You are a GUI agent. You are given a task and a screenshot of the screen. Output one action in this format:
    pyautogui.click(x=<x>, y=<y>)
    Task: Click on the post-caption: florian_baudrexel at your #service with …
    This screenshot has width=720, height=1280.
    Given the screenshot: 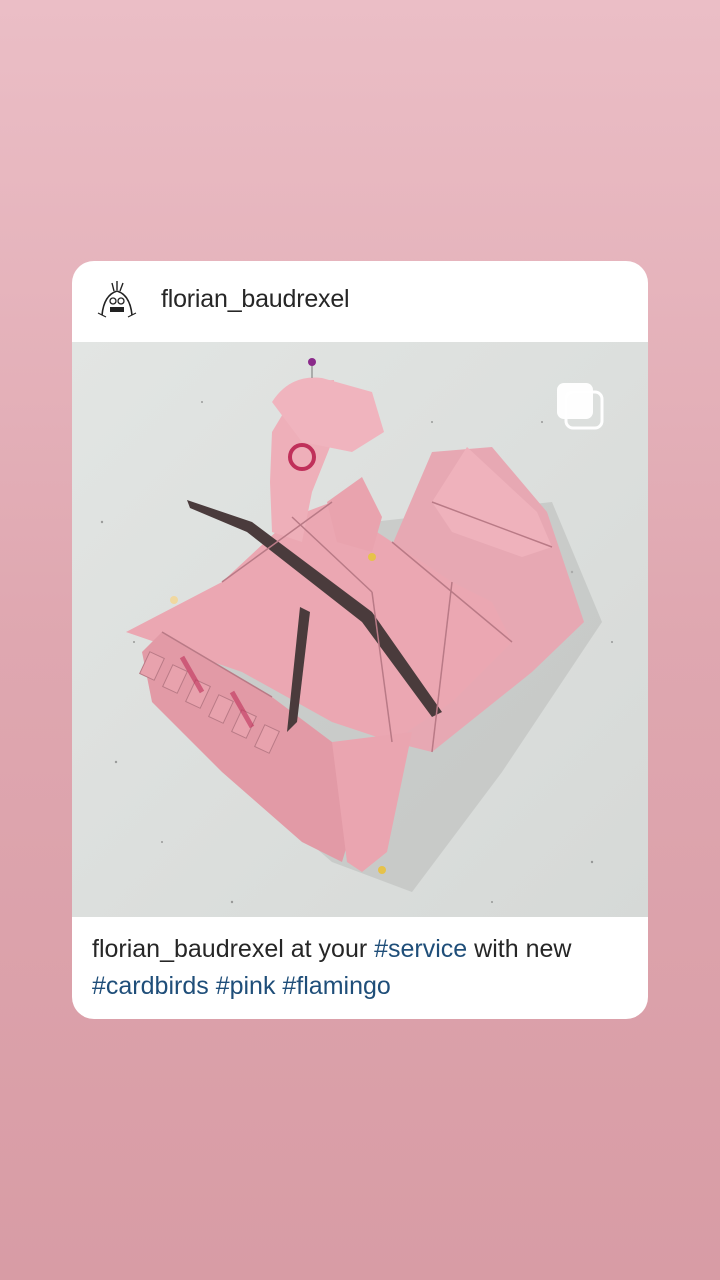 What is the action you would take?
    pyautogui.click(x=362, y=968)
    